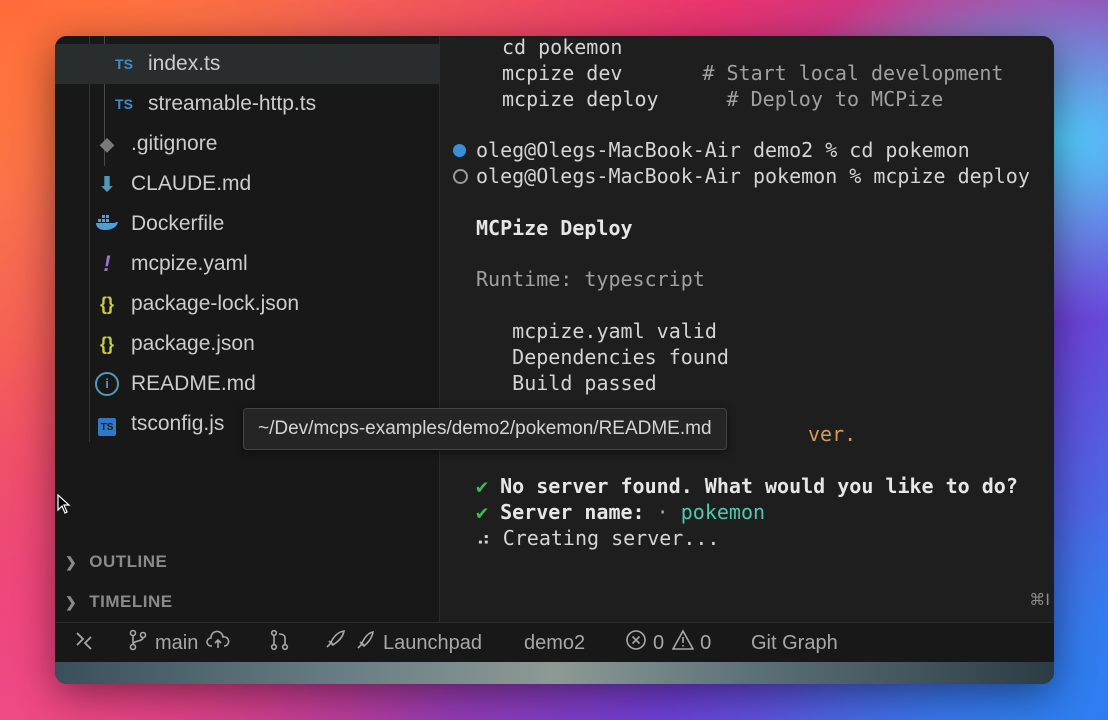 This screenshot has height=720, width=1108. Describe the element at coordinates (191, 183) in the screenshot. I see `file-label: CLAUDE.md` at that location.